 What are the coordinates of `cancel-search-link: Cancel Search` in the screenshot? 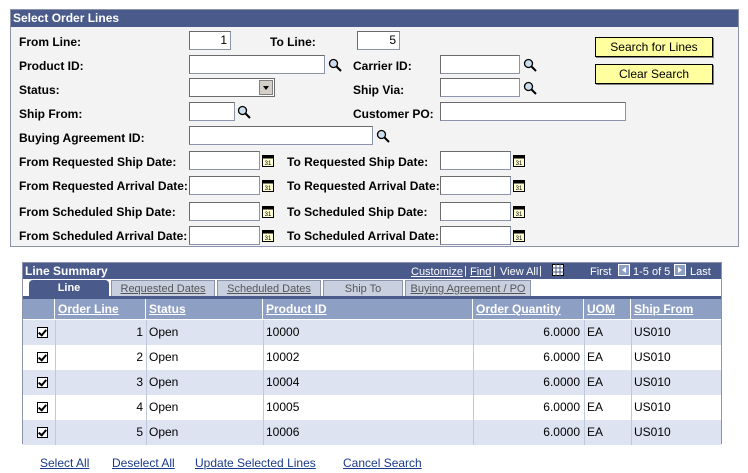 It's located at (382, 463).